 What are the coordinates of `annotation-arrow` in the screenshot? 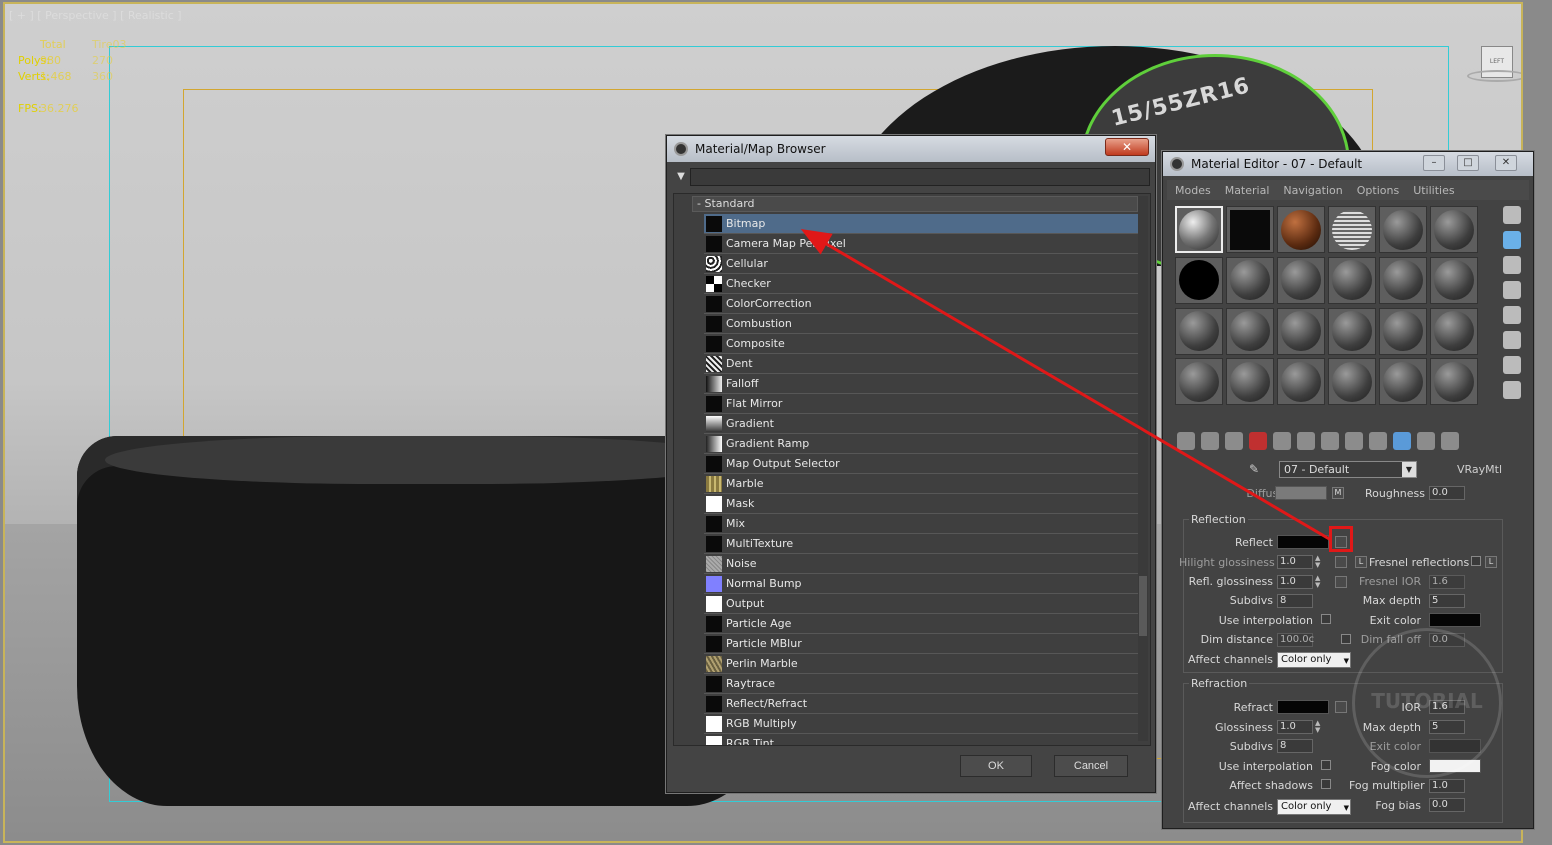 It's located at (1066, 385).